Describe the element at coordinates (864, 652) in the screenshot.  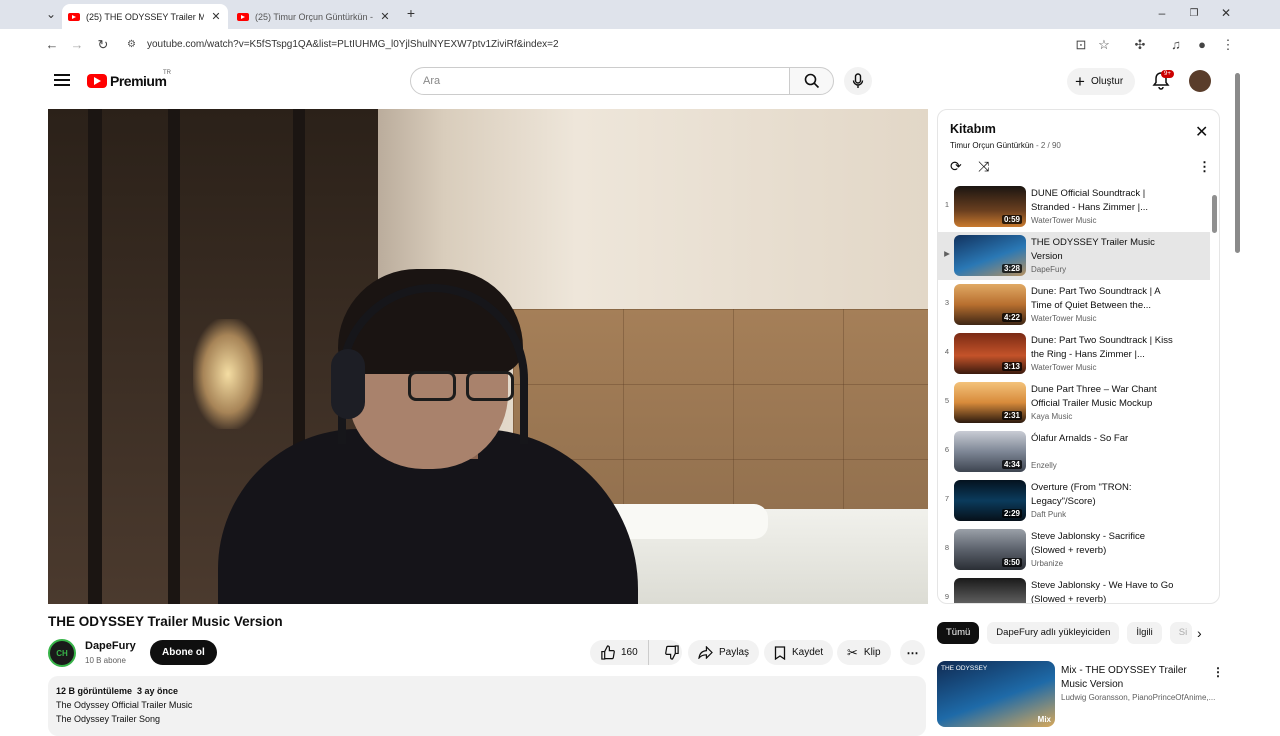
I see `clip-button: ✂ Klip` at that location.